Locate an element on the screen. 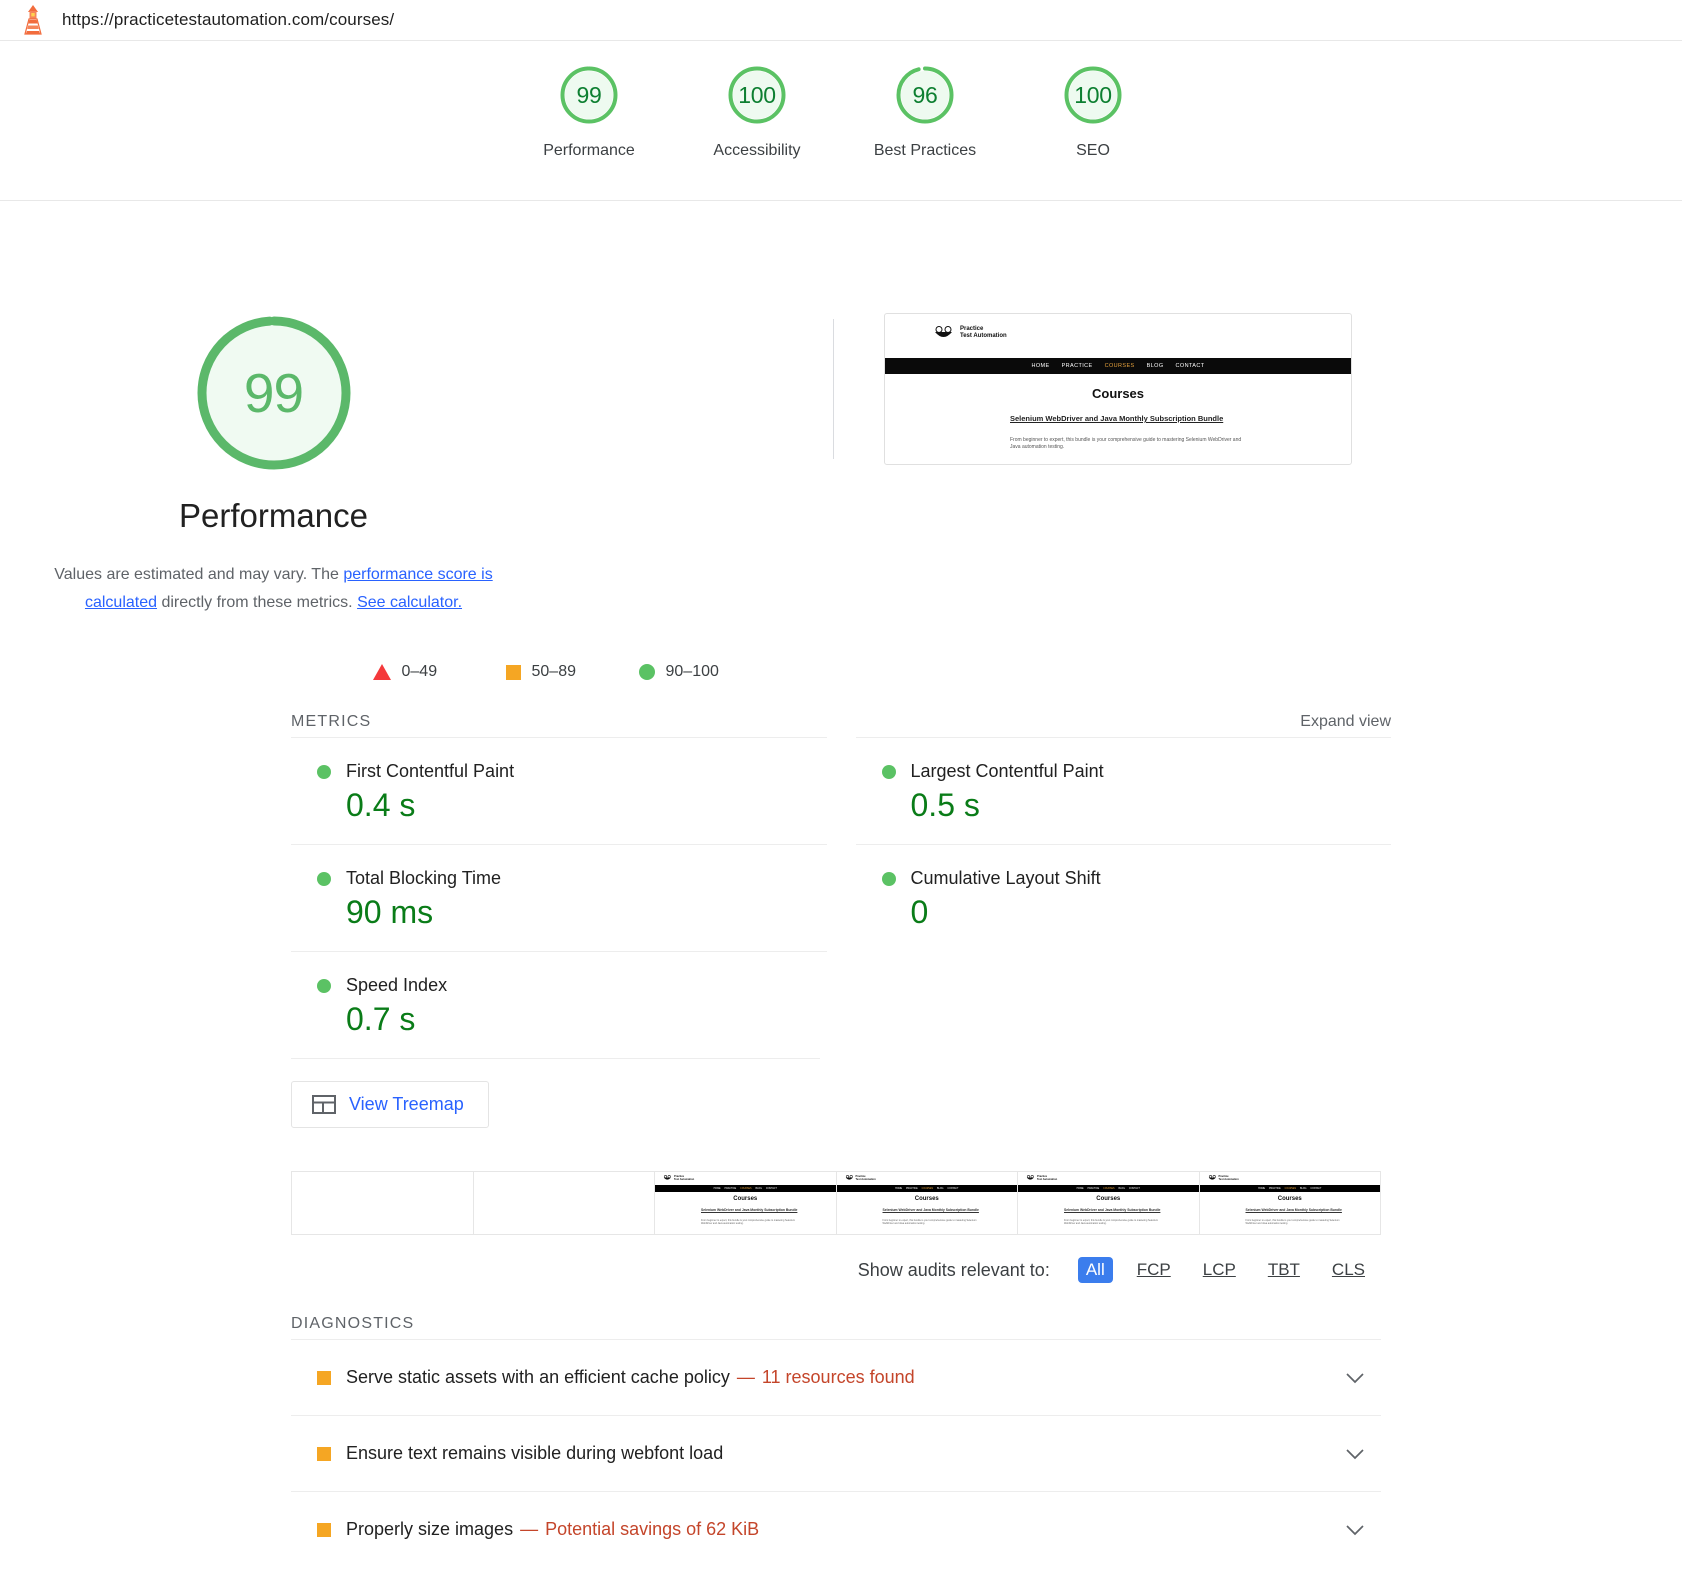 The height and width of the screenshot is (1578, 1682). legend-range-fail: 0–49 is located at coordinates (419, 671).